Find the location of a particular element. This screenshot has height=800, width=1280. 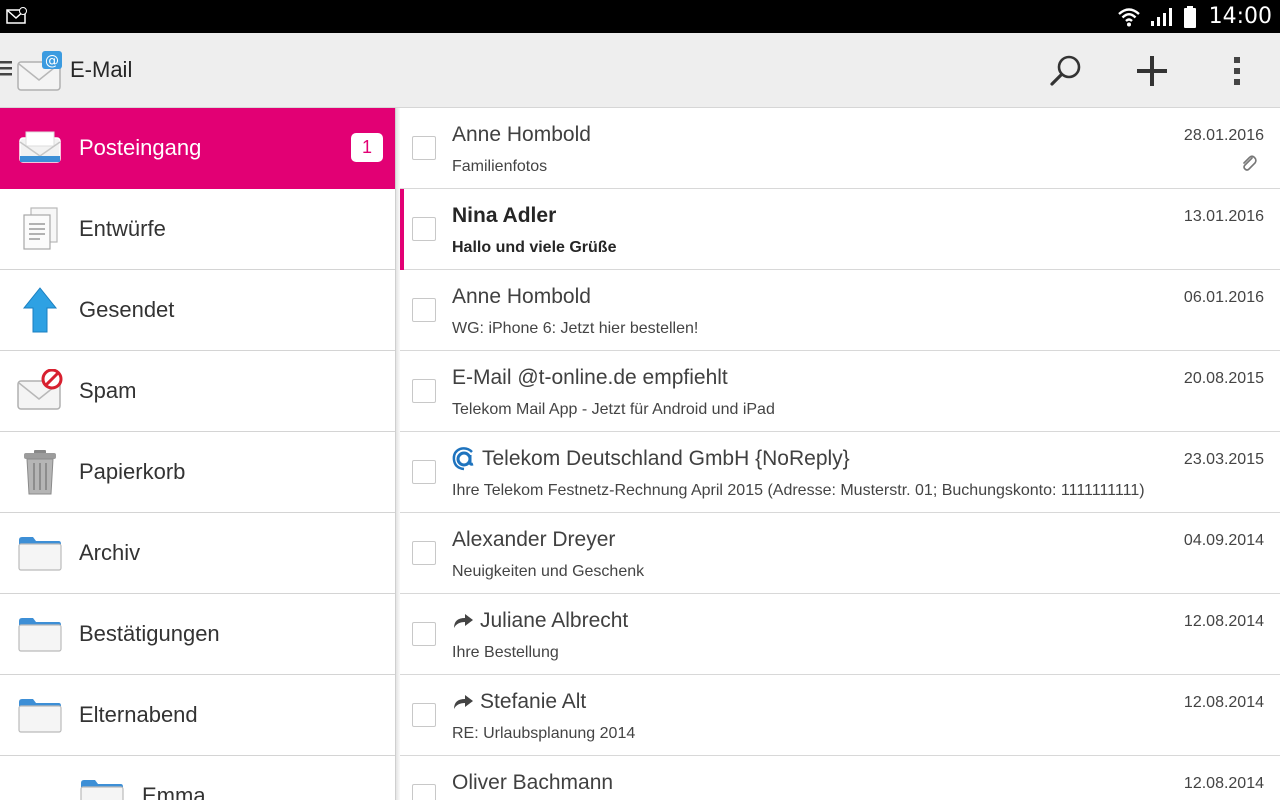

mail-sender-name: Stefanie Alt is located at coordinates (533, 701).